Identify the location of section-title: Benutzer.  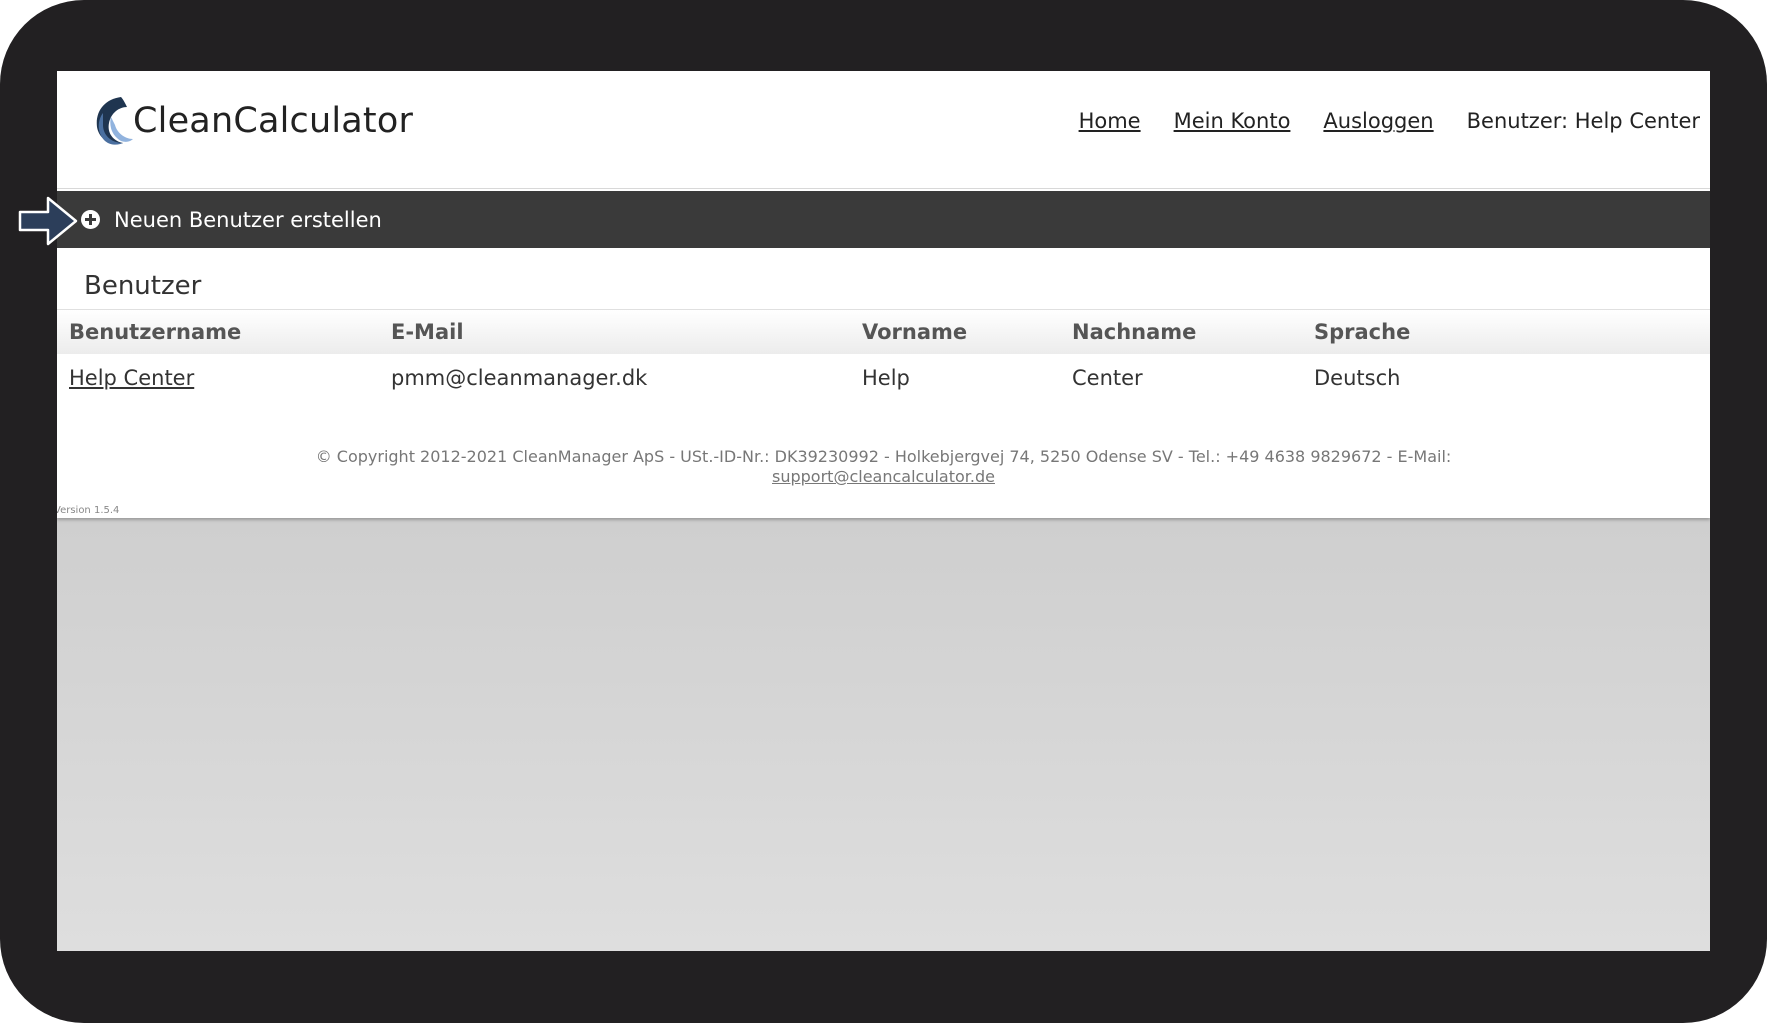
(143, 286).